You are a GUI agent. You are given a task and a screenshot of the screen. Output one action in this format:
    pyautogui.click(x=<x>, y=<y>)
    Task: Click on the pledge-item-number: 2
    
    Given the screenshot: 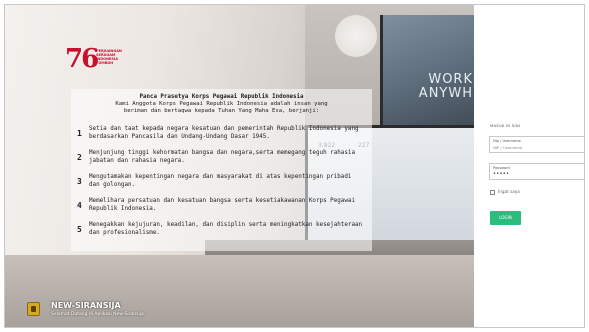 What is the action you would take?
    pyautogui.click(x=79, y=157)
    